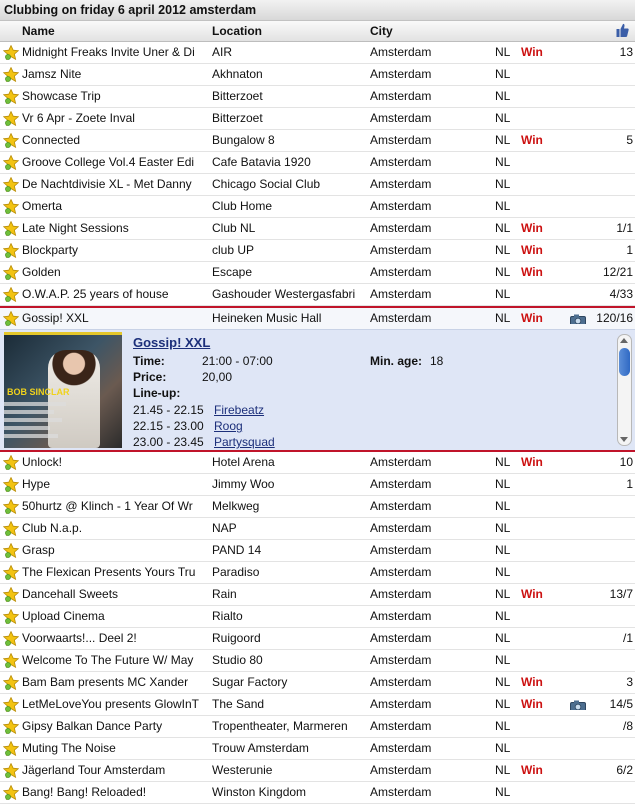 This screenshot has width=635, height=804. What do you see at coordinates (114, 462) in the screenshot?
I see `event-name: Unlock!` at bounding box center [114, 462].